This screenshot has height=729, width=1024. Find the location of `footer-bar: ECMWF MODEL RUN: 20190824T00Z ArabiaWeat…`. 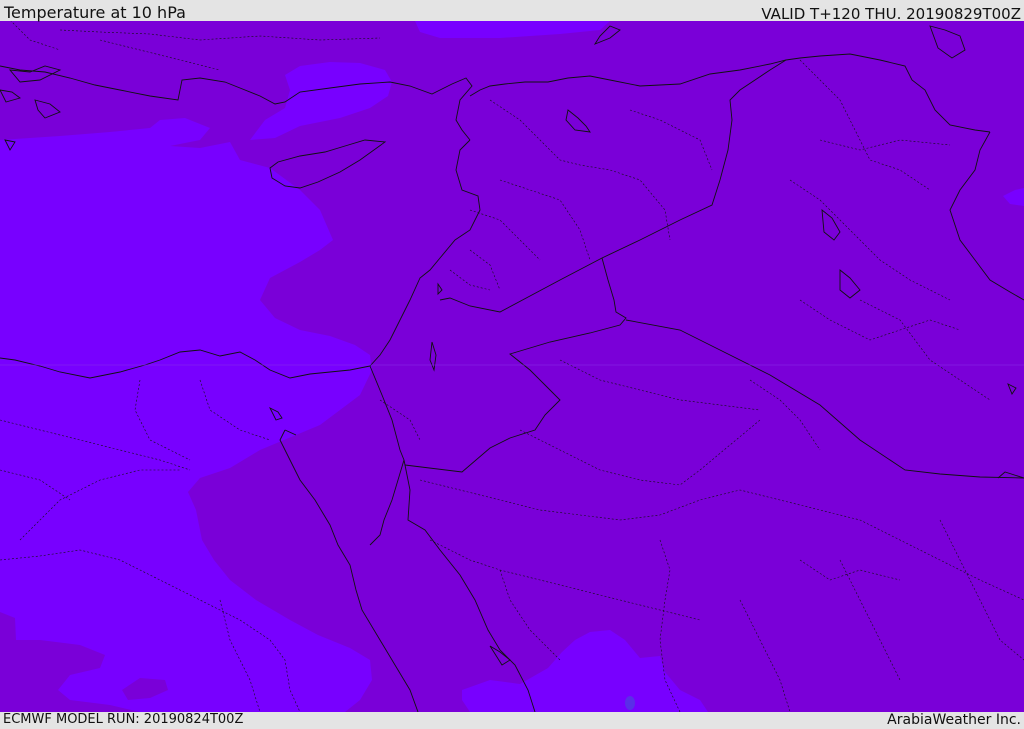

footer-bar: ECMWF MODEL RUN: 20190824T00Z ArabiaWeat… is located at coordinates (512, 720).